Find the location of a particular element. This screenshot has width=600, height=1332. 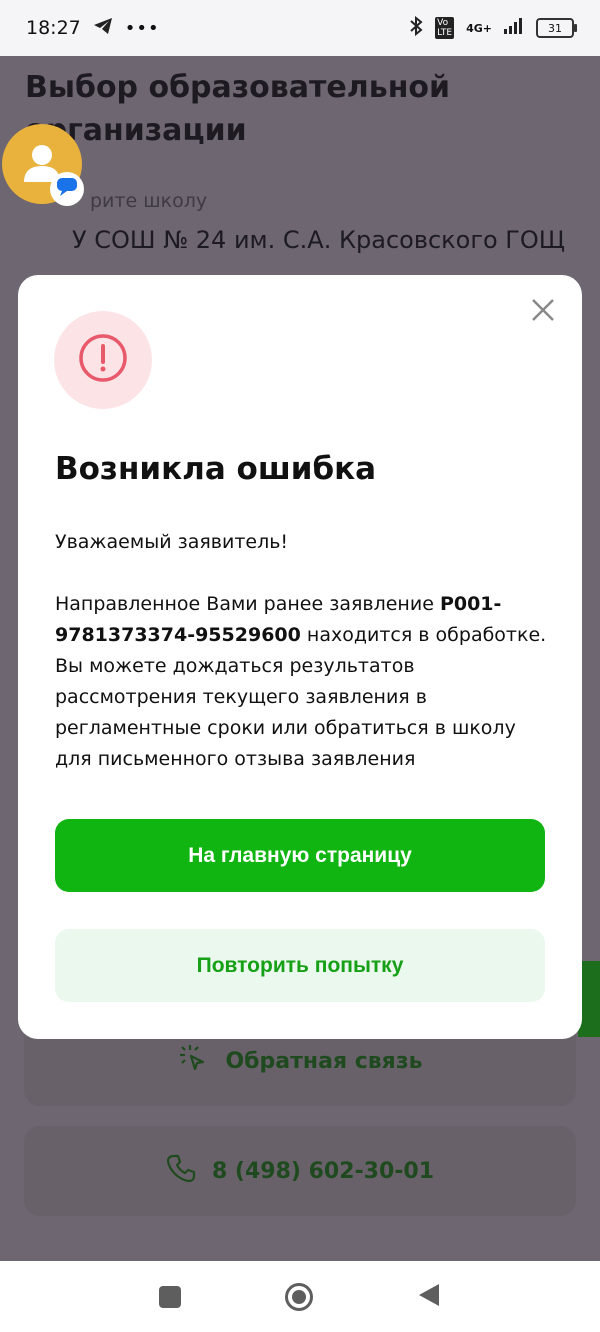

dialog-title: Возникла ошибка is located at coordinates (216, 469).